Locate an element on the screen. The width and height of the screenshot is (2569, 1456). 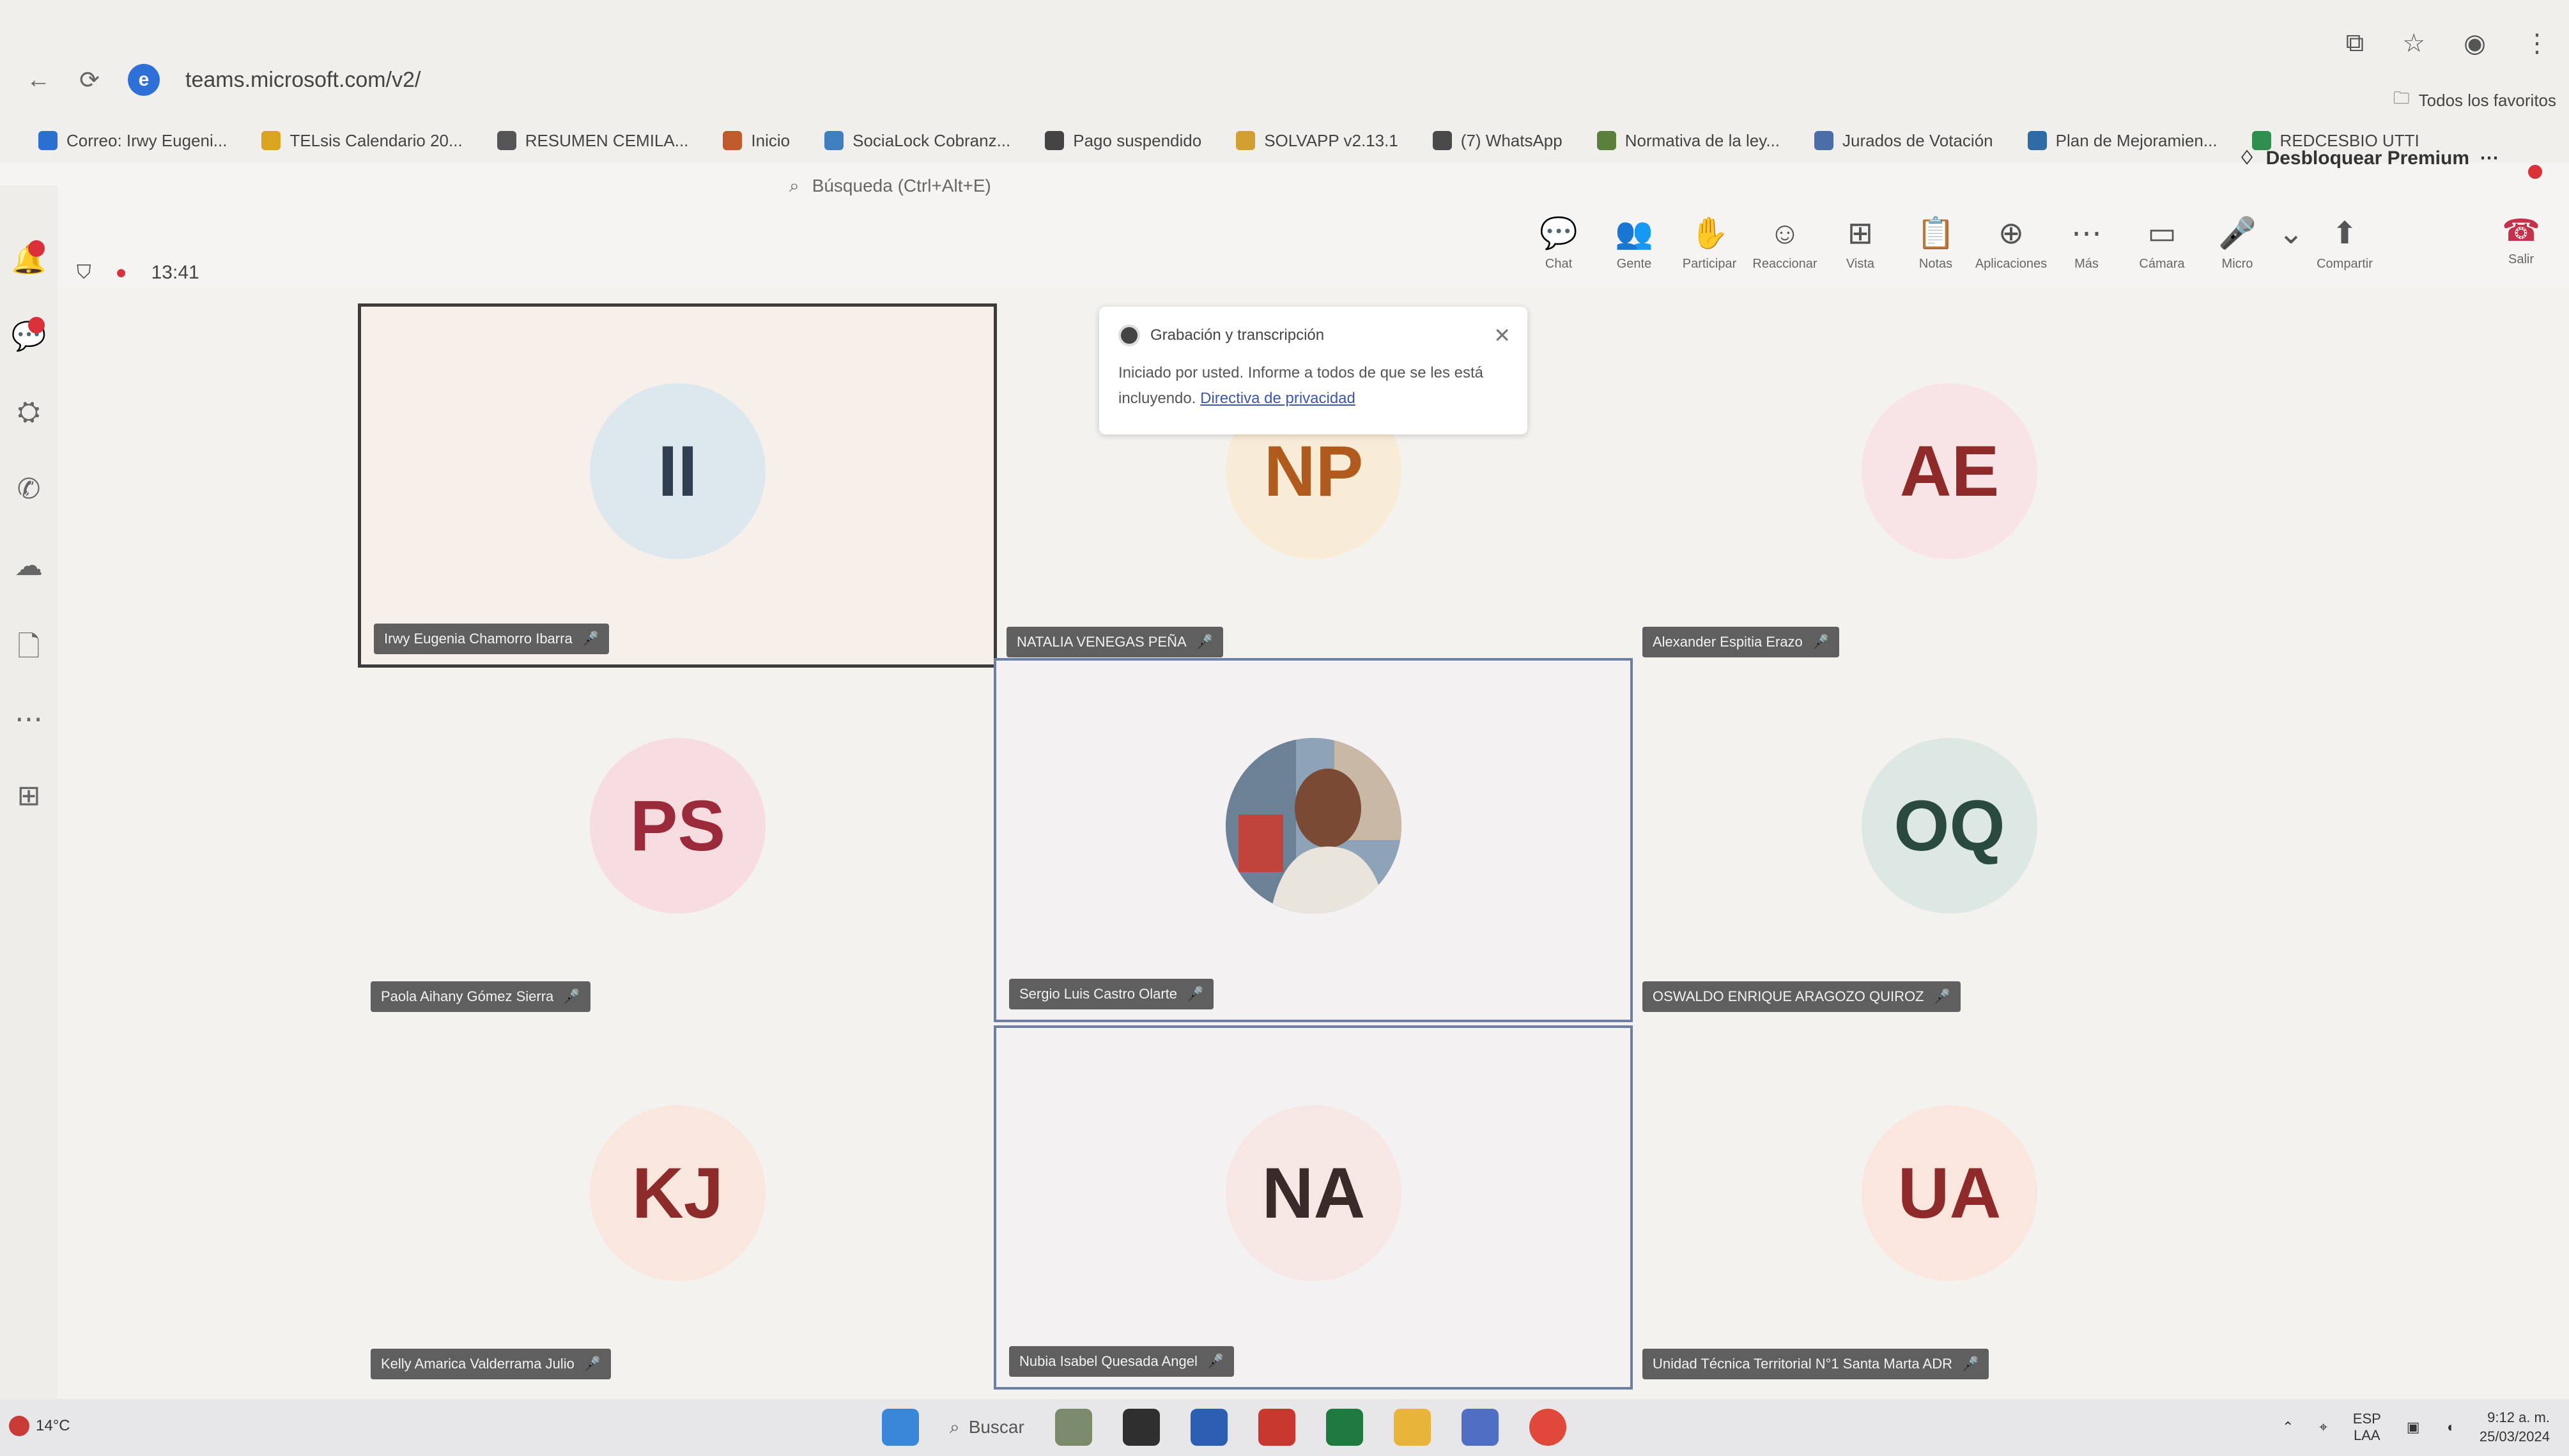
toolbar-button-react: ☺ Reaccionar is located at coordinates (1785, 244).